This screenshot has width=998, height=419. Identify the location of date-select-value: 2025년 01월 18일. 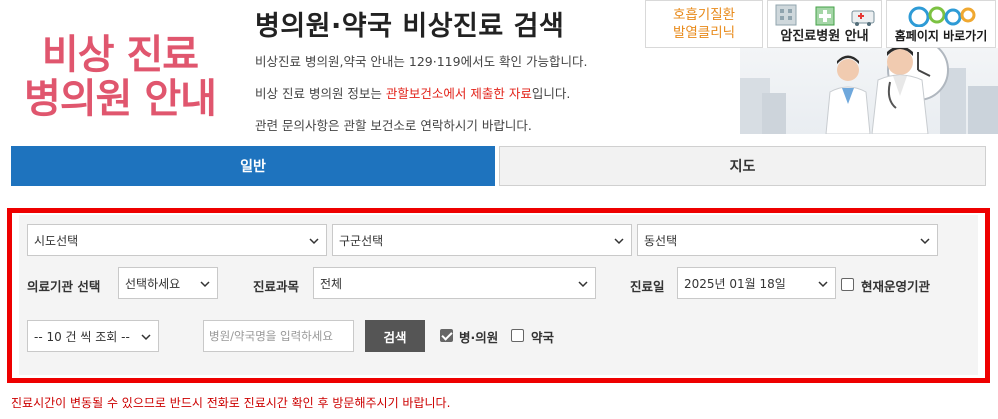
(735, 283).